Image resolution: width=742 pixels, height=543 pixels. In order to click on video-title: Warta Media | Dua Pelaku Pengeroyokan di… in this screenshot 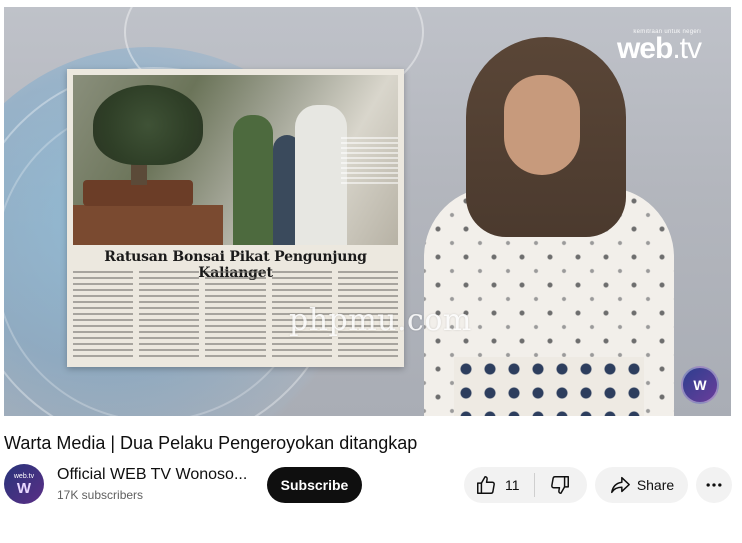, I will do `click(211, 443)`.